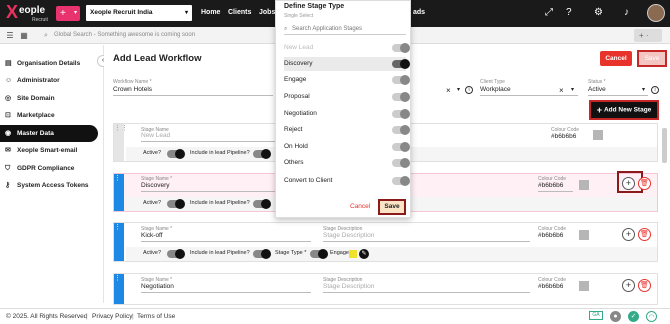 This screenshot has height=324, width=670. I want to click on sidebar-item-organisation-details: ▤ Organisation Details, so click(49, 63).